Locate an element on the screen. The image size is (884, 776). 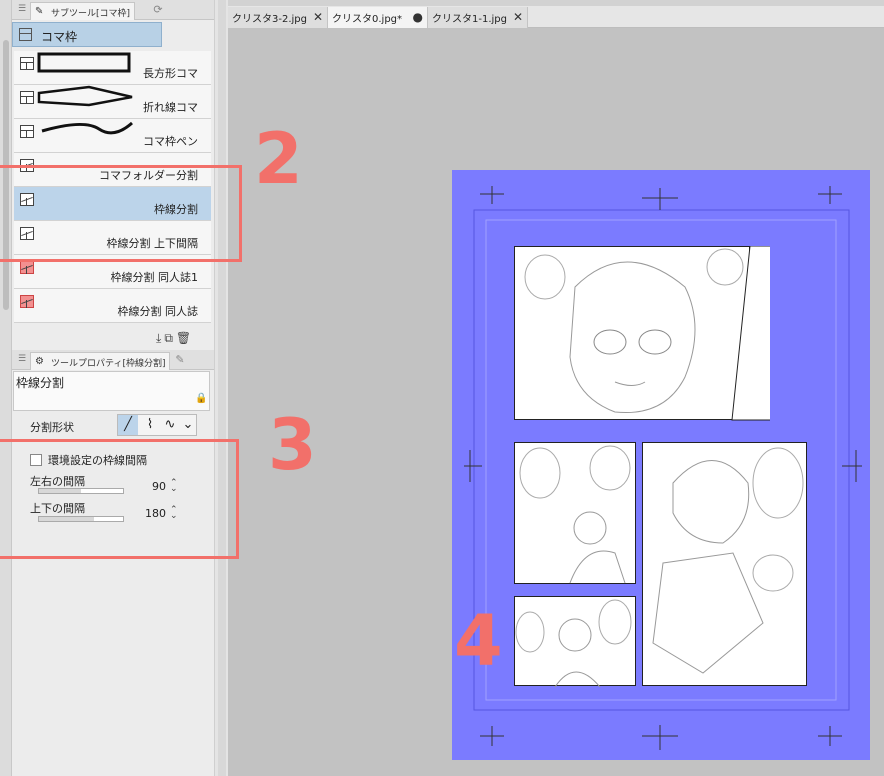
subtool-tabbar: ☰ ✎ サブツール[コマ枠] ⟳ is located at coordinates (113, 10).